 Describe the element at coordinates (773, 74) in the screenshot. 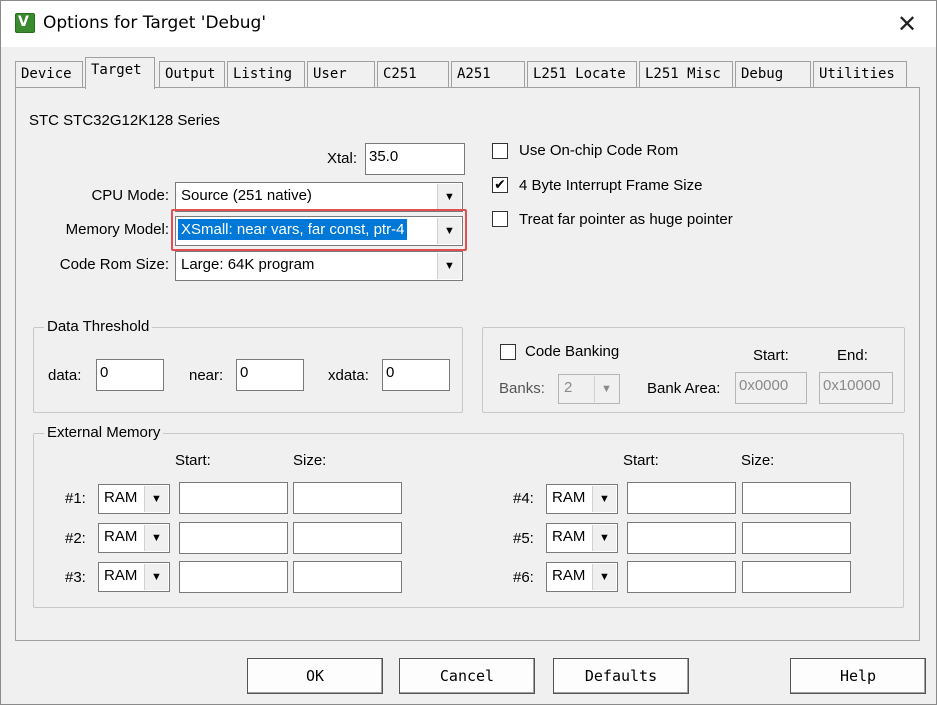

I see `tab-debug: Debug` at that location.